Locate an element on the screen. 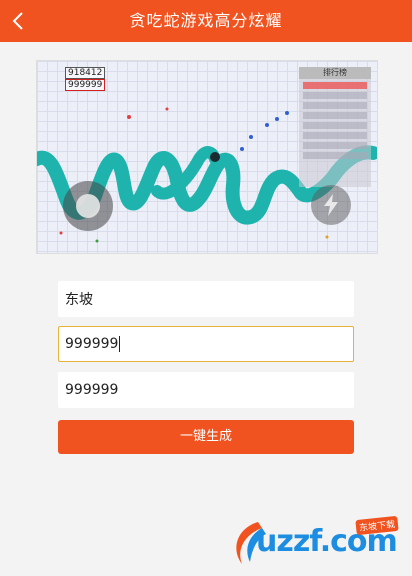  leaderboard-panel: 排行榜 is located at coordinates (335, 127).